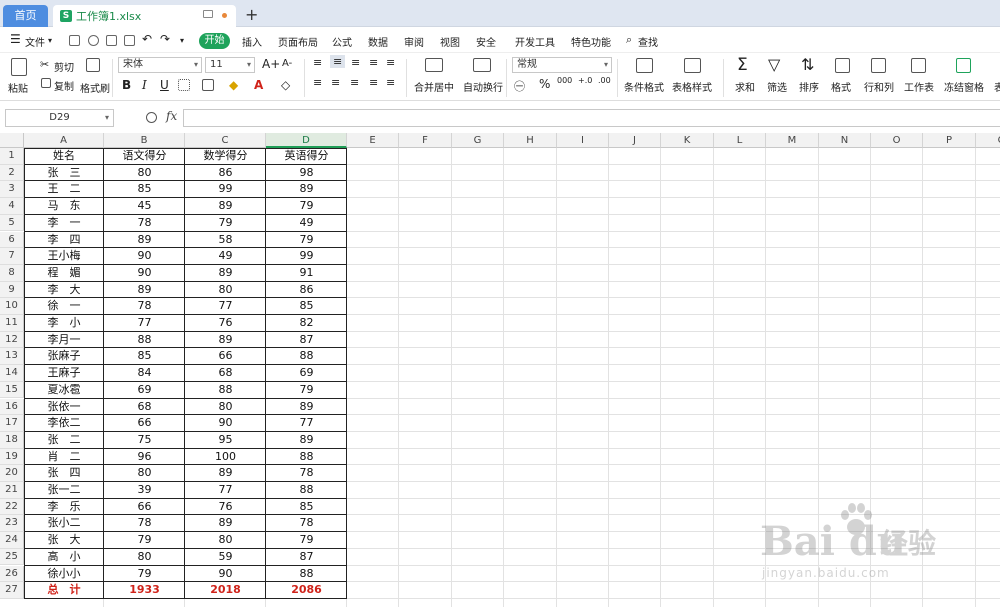  What do you see at coordinates (64, 490) in the screenshot?
I see `table-cell: 张一二` at bounding box center [64, 490].